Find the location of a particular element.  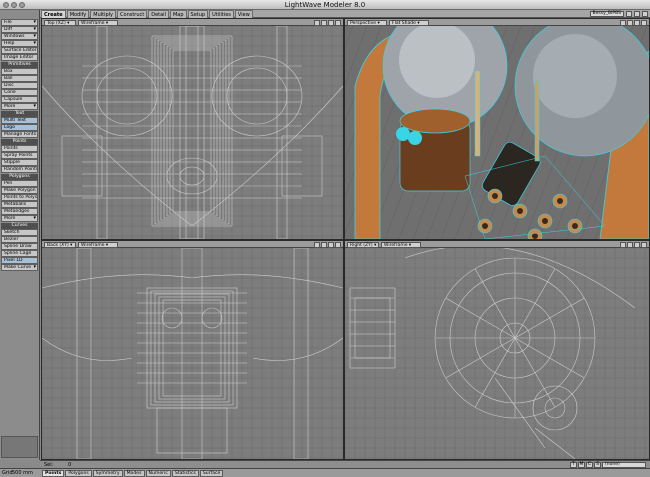

points-to-polys-button: Points to Polys is located at coordinates (19, 197).